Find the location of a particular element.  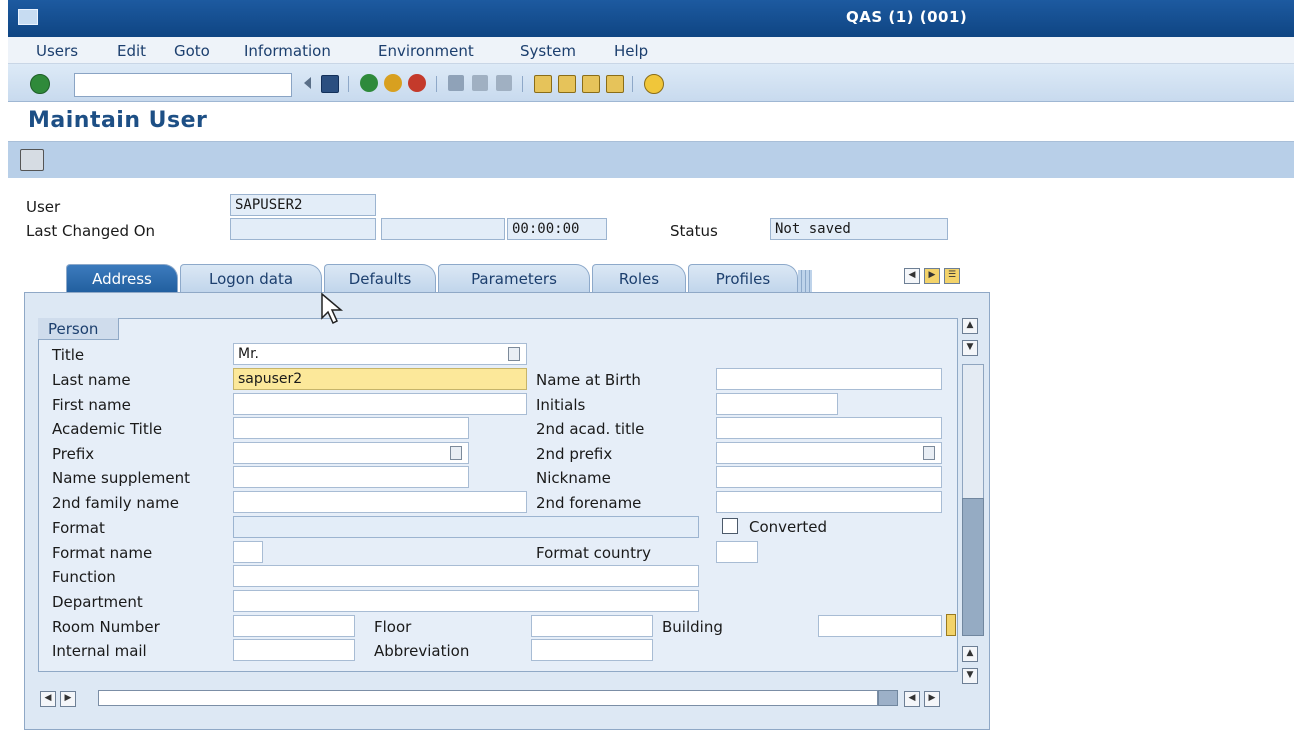

internal-mail-input is located at coordinates (294, 650).